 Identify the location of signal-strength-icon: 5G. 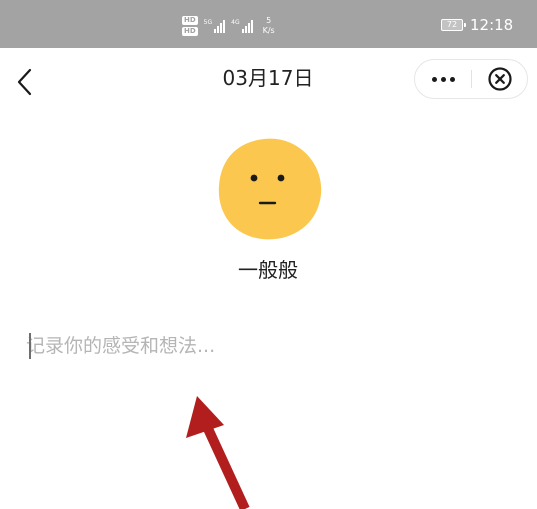
(214, 26).